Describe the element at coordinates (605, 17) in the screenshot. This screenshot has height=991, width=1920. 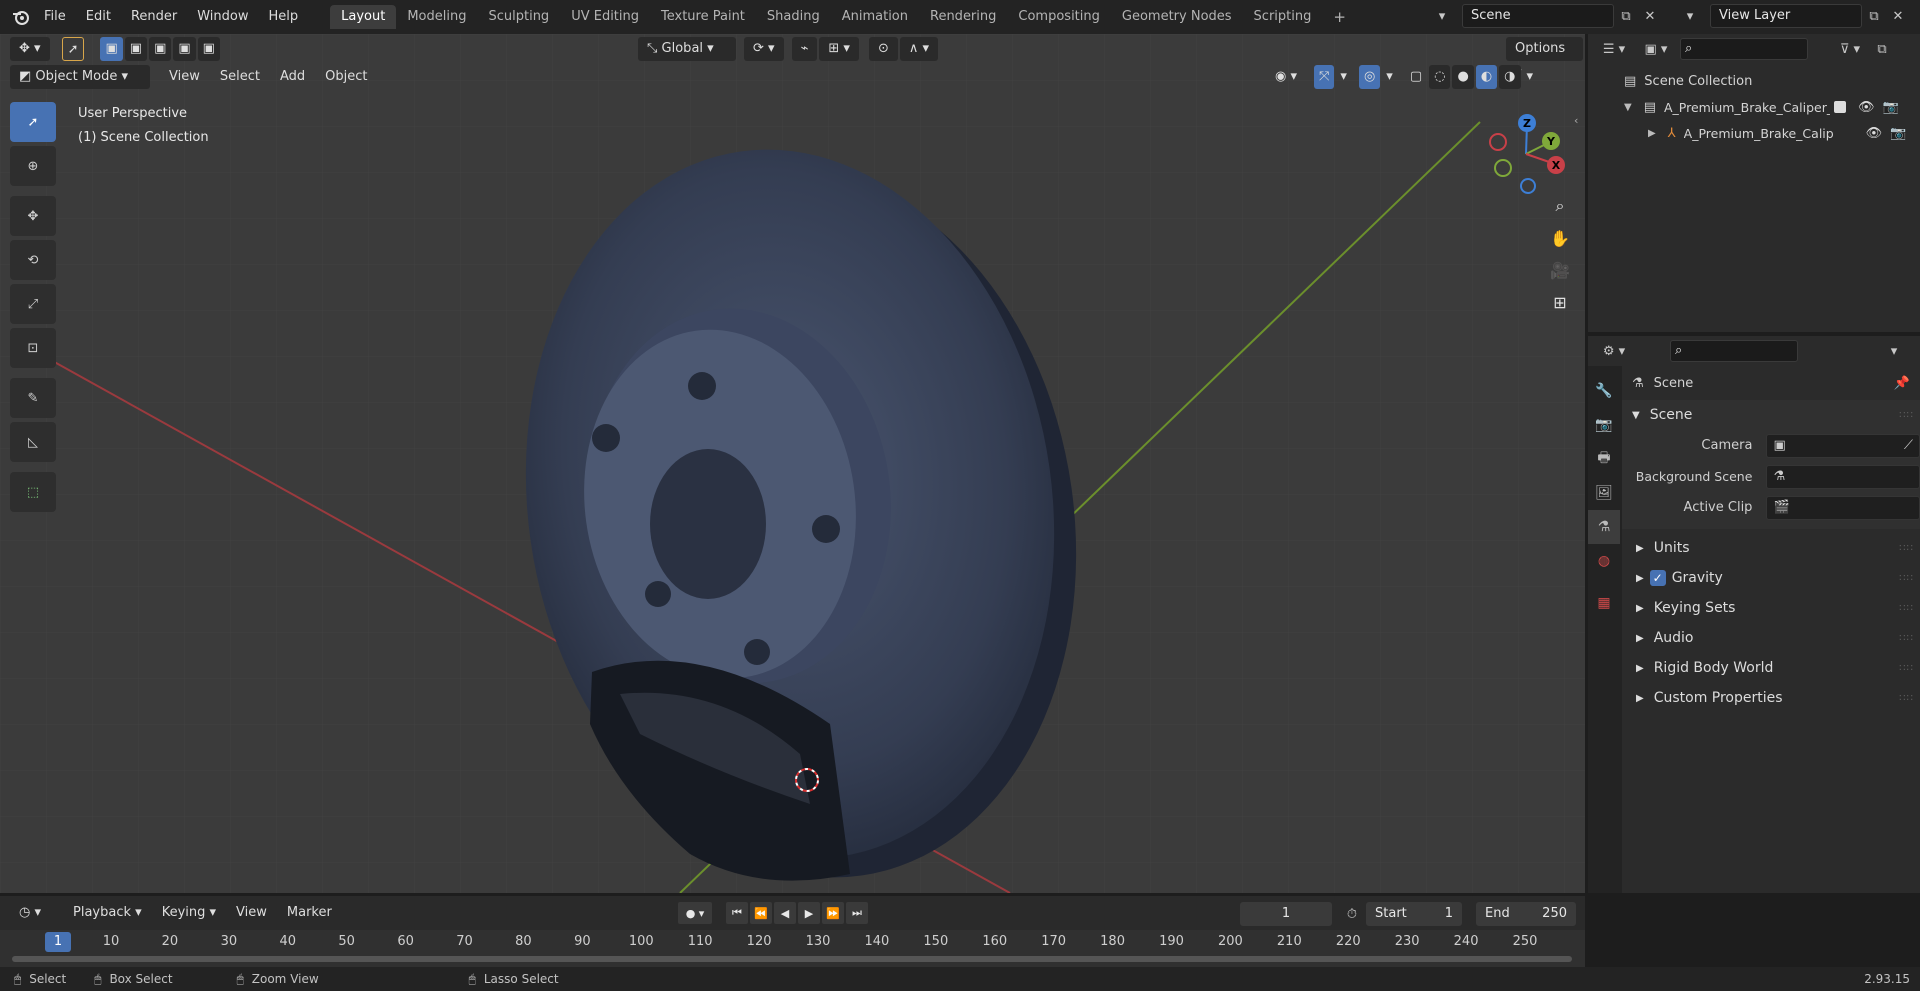
I see `tab-uv-editing: UV Editing` at that location.